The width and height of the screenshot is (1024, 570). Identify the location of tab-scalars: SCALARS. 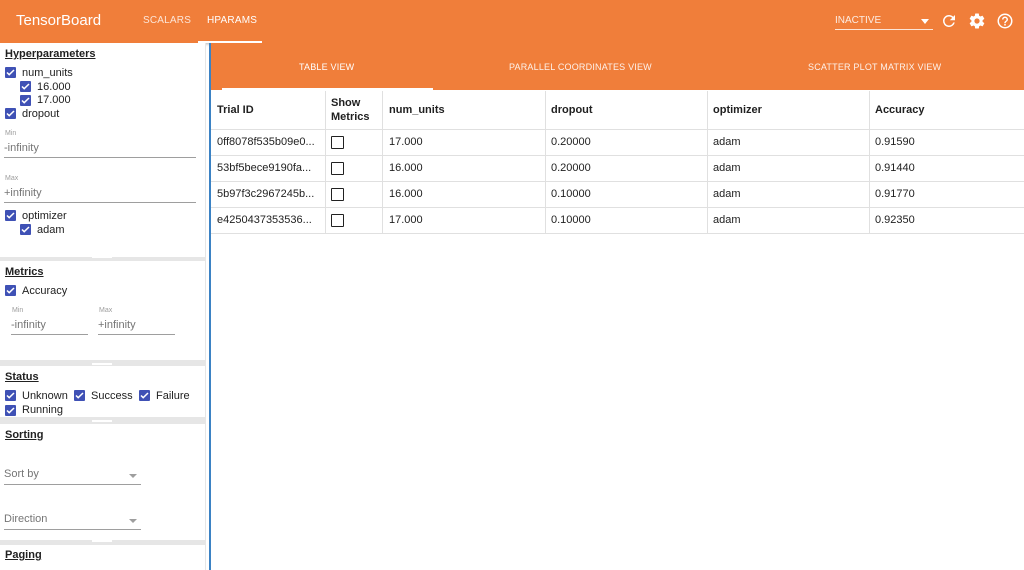
(167, 20).